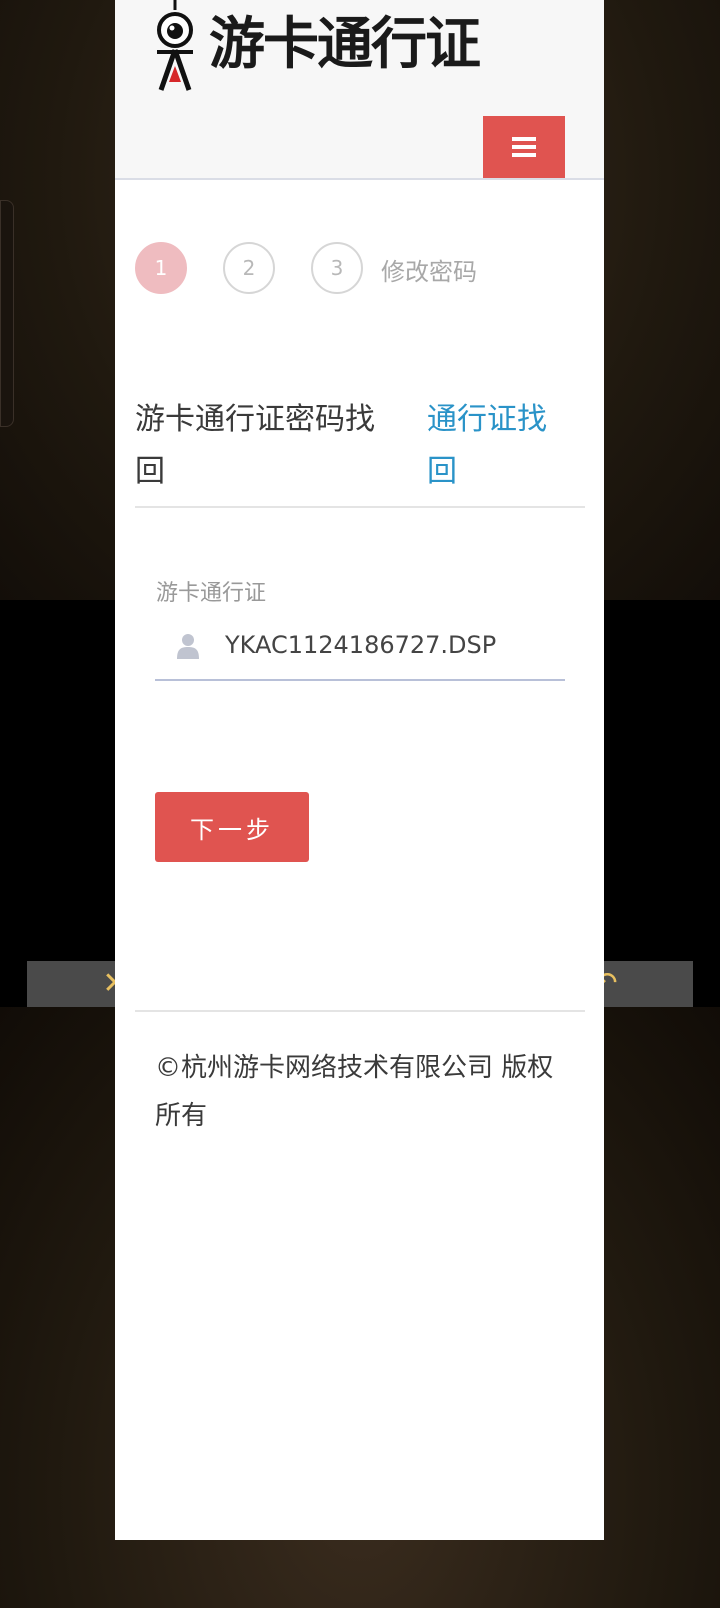 Image resolution: width=720 pixels, height=1608 pixels. What do you see at coordinates (211, 593) in the screenshot?
I see `passport-field-label: 游卡通行证` at bounding box center [211, 593].